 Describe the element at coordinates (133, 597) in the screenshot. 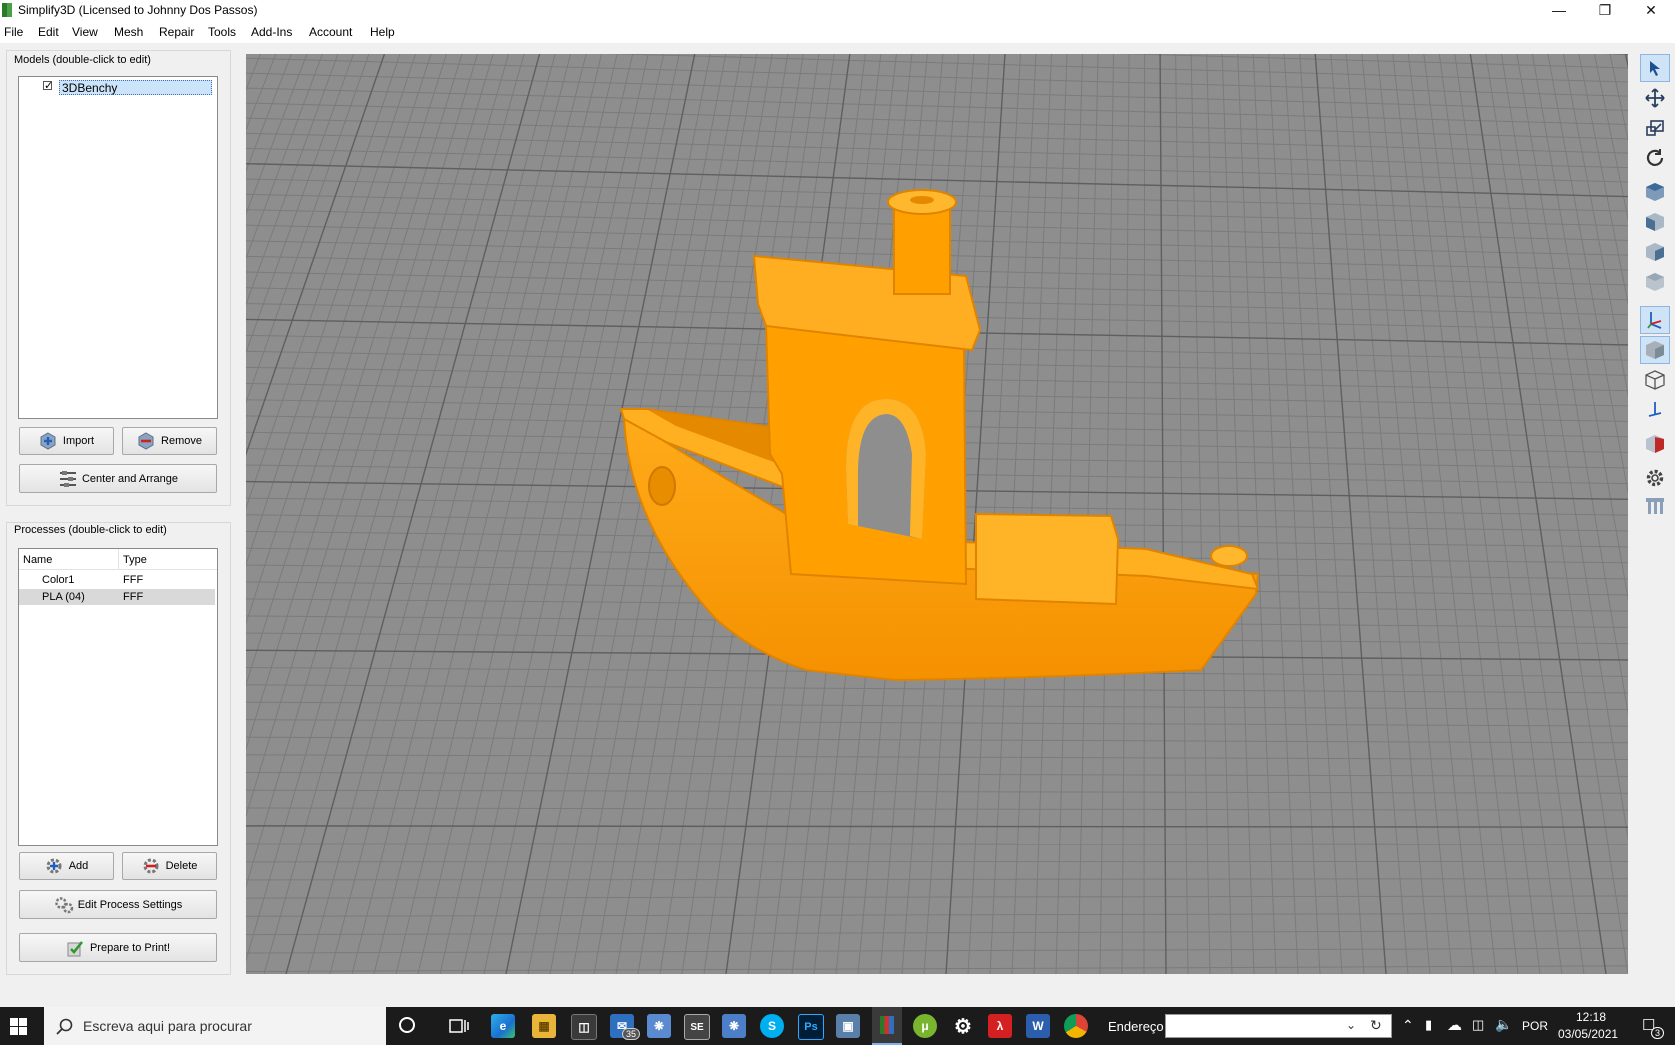

I see `process-type: FFF` at that location.